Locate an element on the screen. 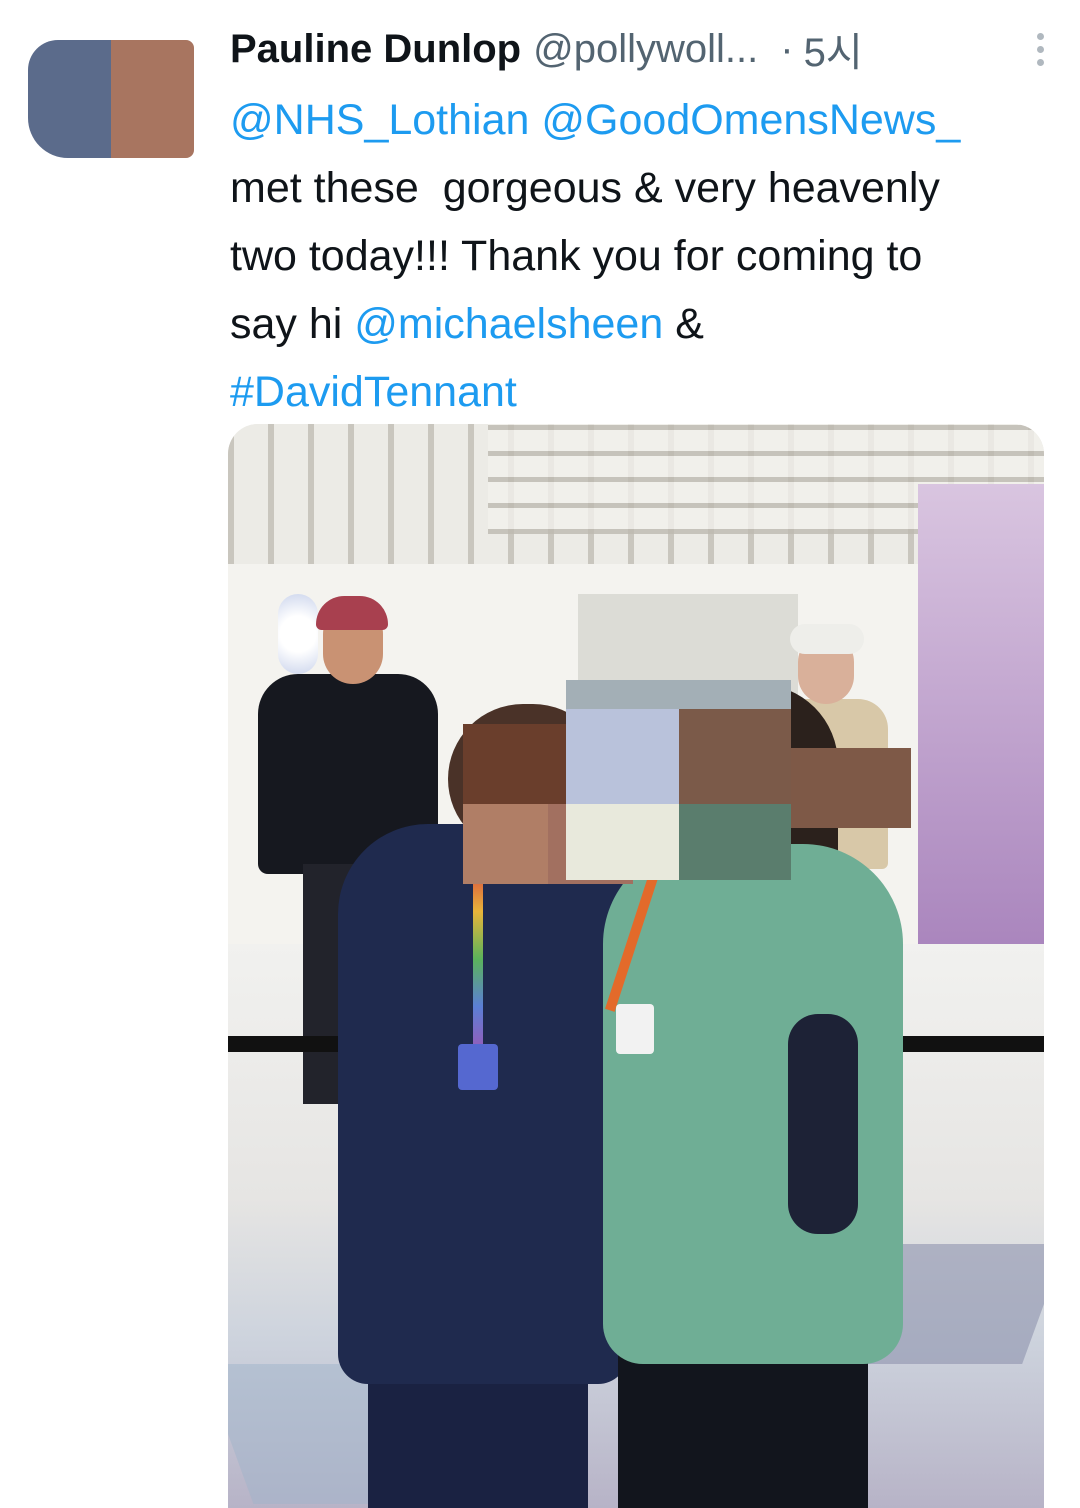 Image resolution: width=1080 pixels, height=1508 pixels. tweet-text-segment: say hi is located at coordinates (292, 324).